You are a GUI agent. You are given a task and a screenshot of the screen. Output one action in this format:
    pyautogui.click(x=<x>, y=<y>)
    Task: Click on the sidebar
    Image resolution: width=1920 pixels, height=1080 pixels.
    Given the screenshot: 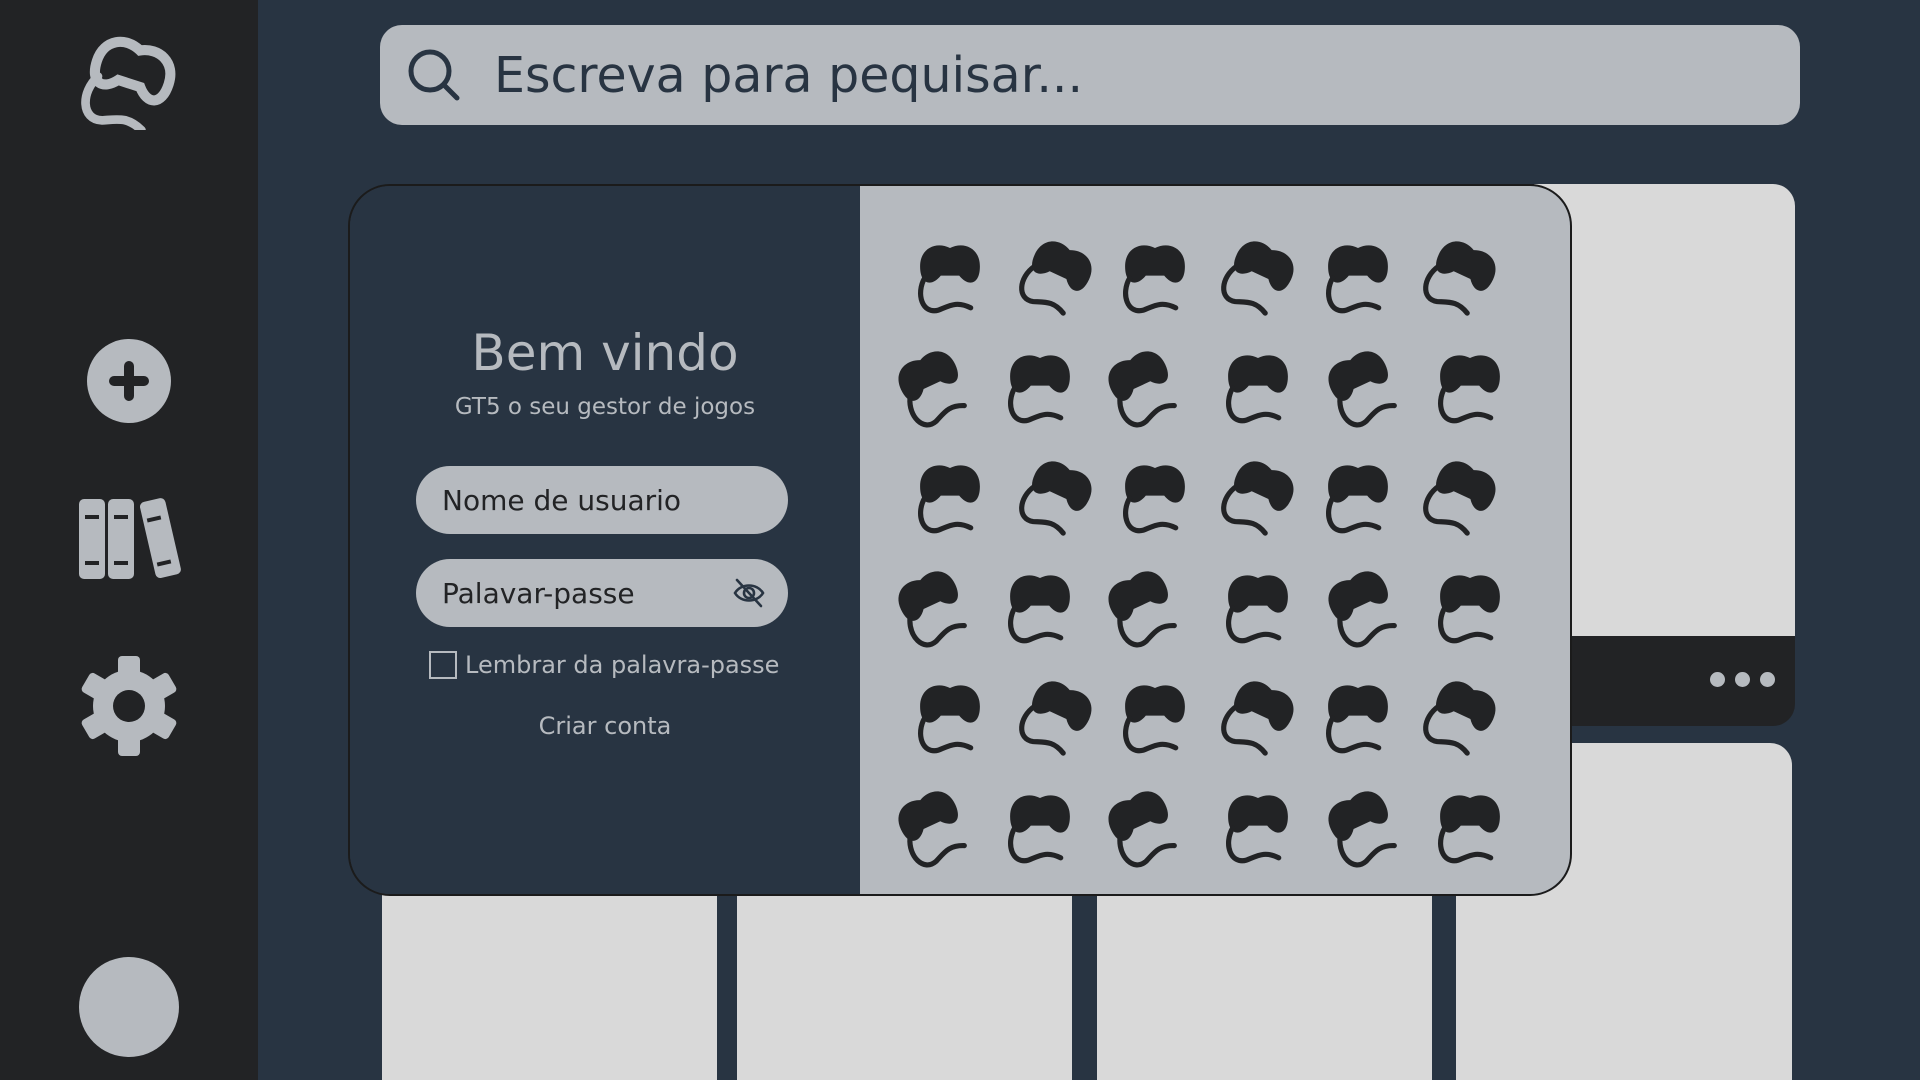 What is the action you would take?
    pyautogui.click(x=129, y=540)
    